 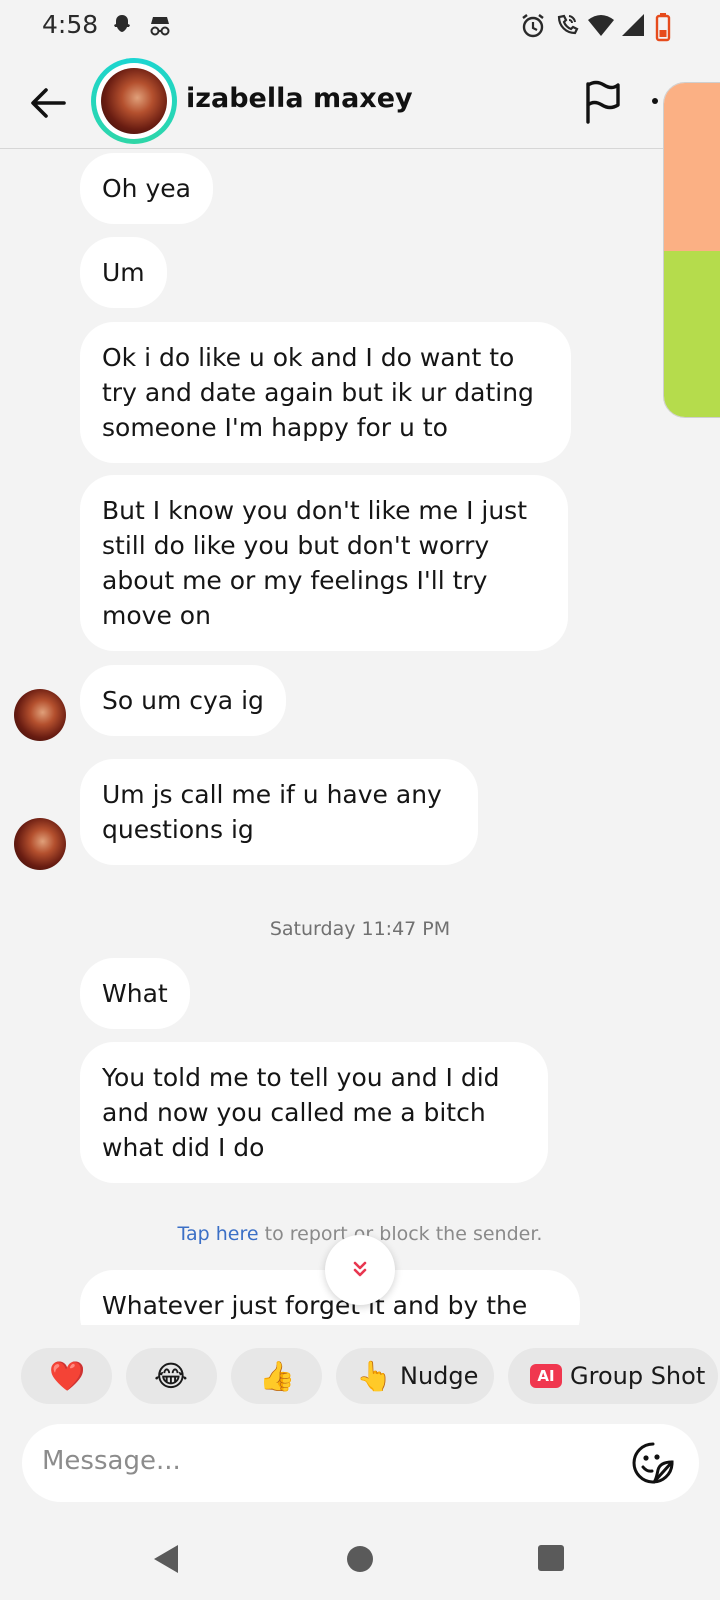 What do you see at coordinates (299, 98) in the screenshot?
I see `contact-name: izabella maxey` at bounding box center [299, 98].